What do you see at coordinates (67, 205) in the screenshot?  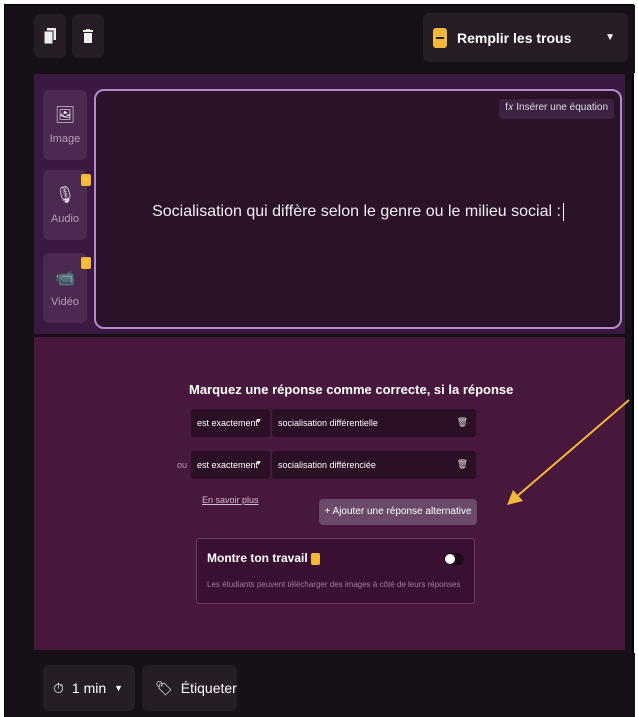 I see `add-audio-button: 🎙 ⚡ Audio` at bounding box center [67, 205].